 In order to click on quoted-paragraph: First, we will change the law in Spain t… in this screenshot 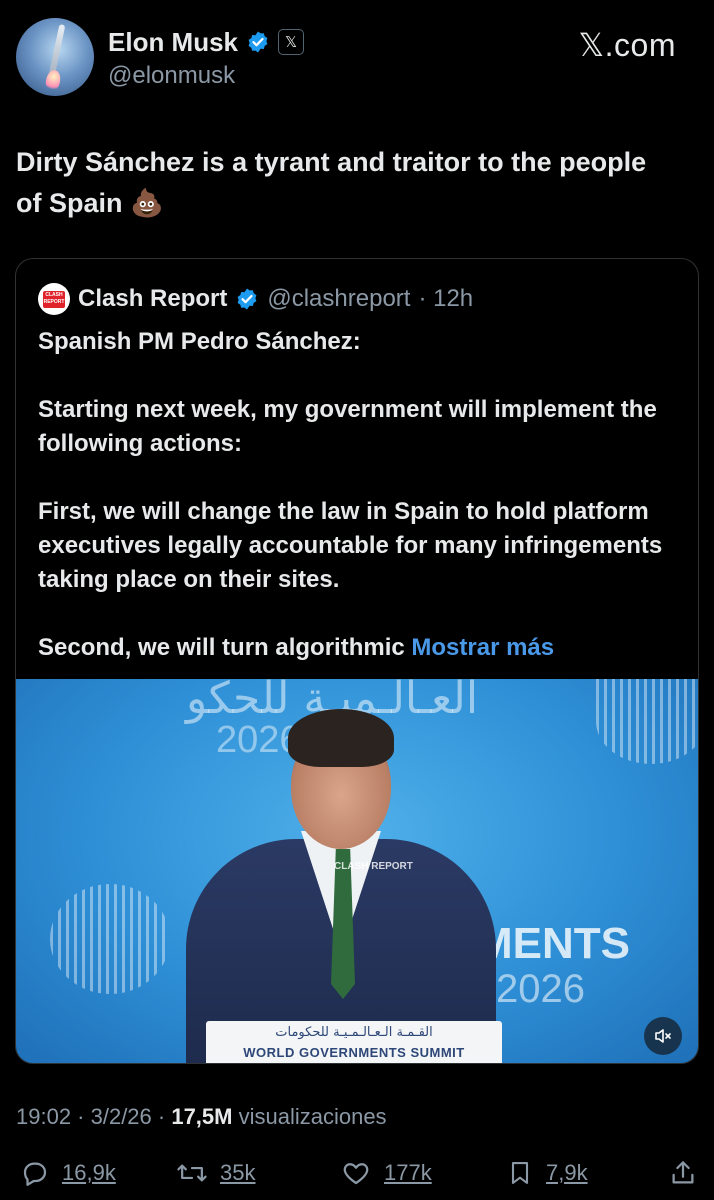, I will do `click(350, 545)`.